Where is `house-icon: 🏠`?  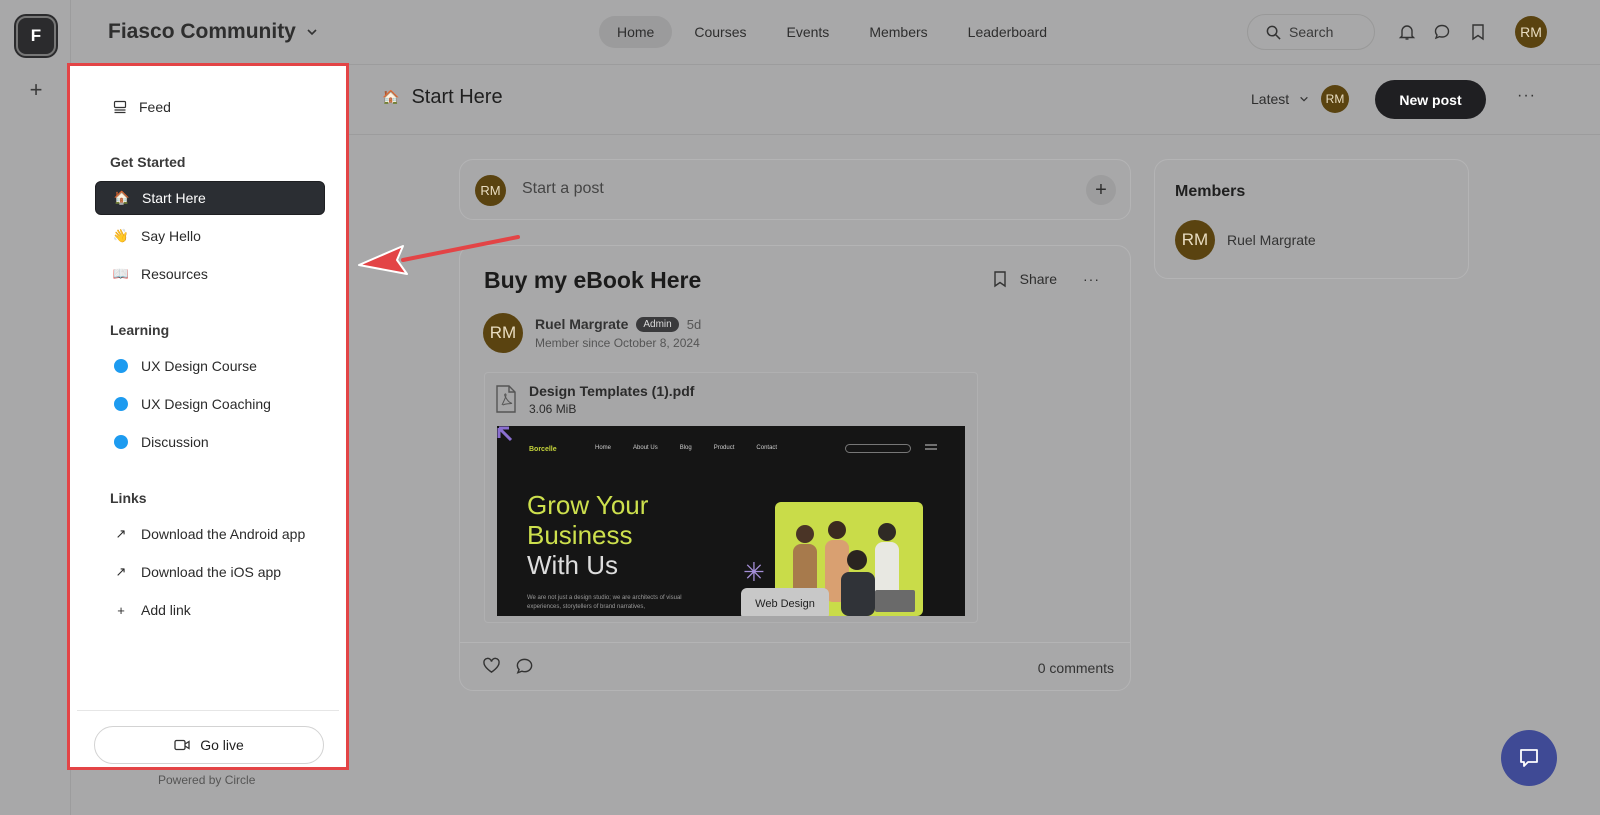 house-icon: 🏠 is located at coordinates (122, 197).